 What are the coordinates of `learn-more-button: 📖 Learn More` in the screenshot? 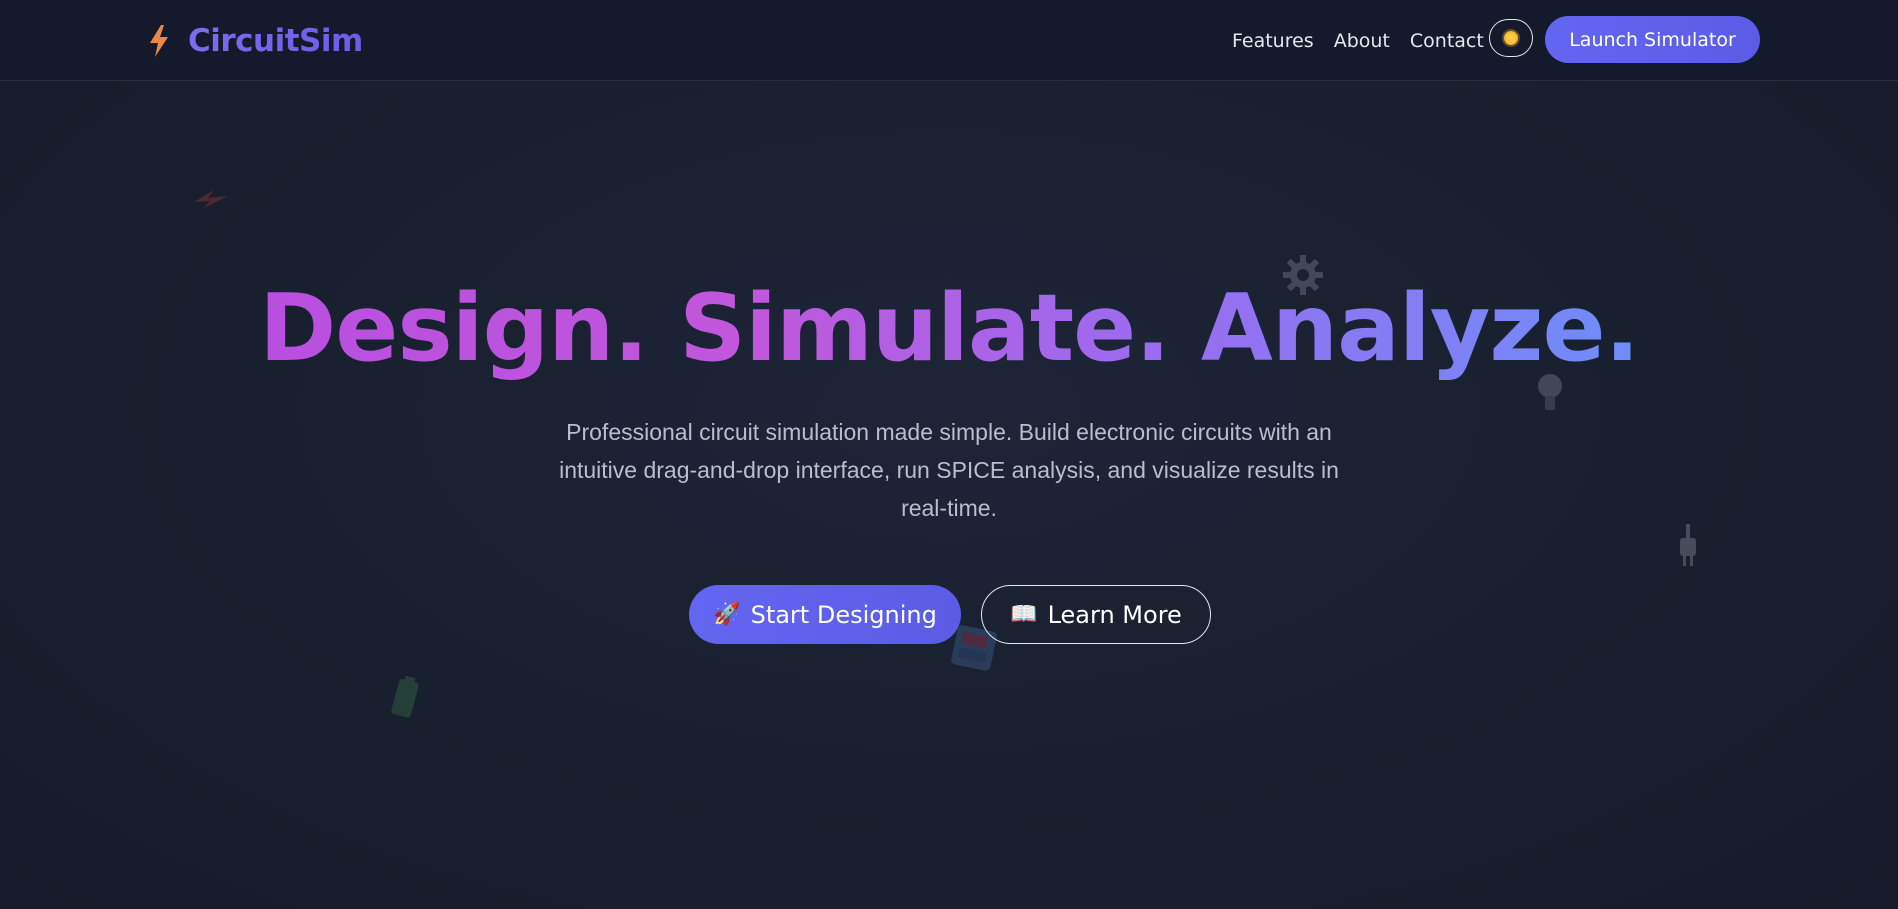 It's located at (1096, 614).